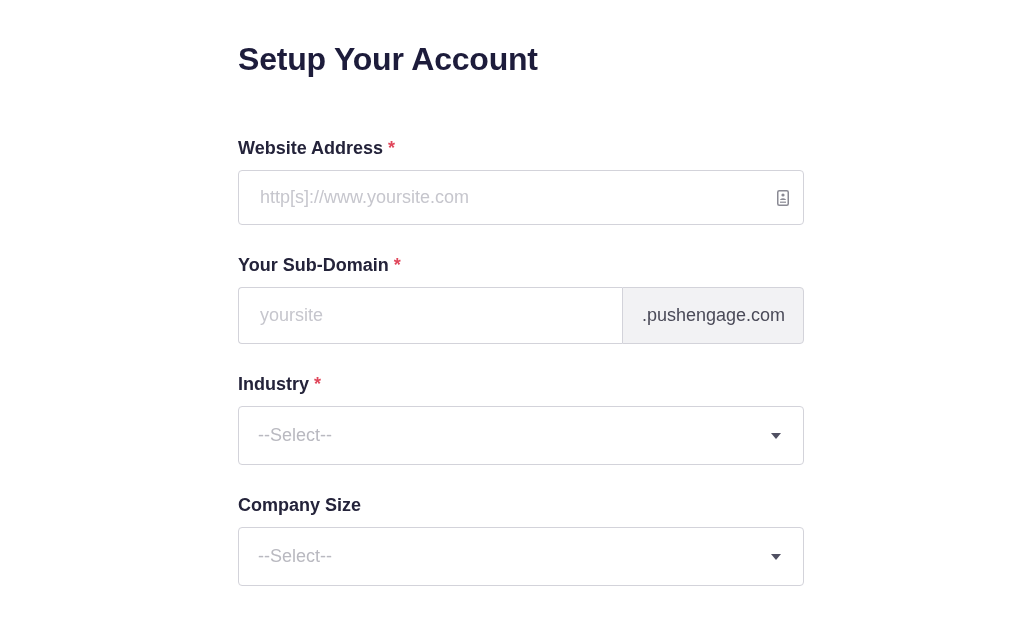 This screenshot has width=1024, height=642. I want to click on domain-suffix: .pushengage.com, so click(712, 315).